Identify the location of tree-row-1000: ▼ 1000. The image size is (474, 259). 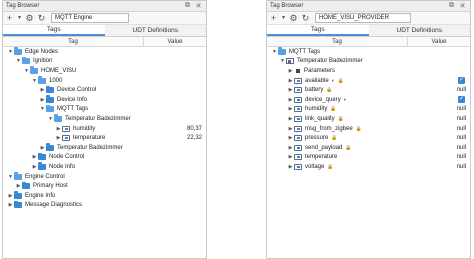
(104, 81).